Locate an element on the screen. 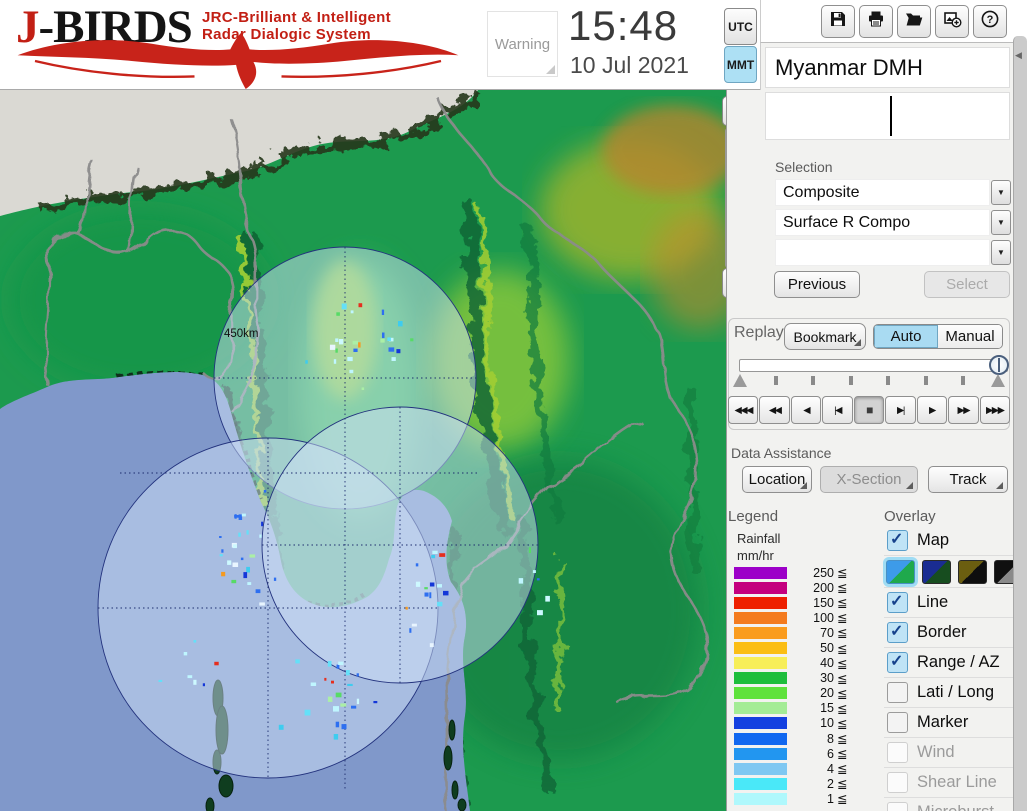 The width and height of the screenshot is (1030, 811). fast-rewind-2-button: ◀◀ is located at coordinates (774, 410).